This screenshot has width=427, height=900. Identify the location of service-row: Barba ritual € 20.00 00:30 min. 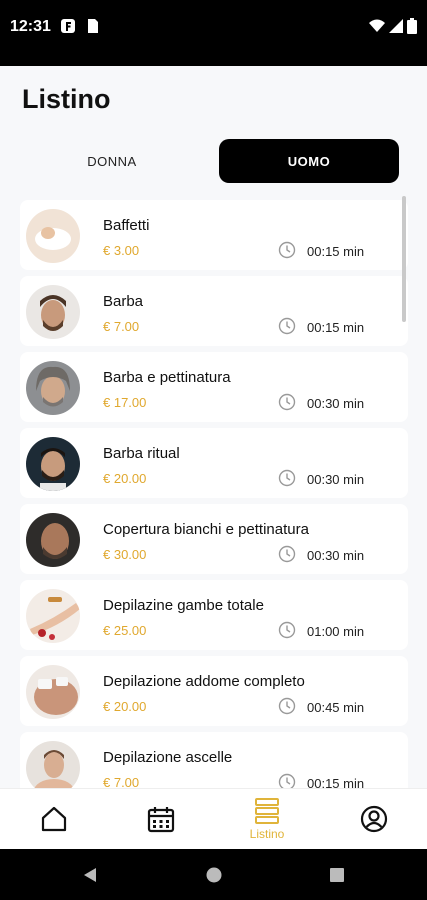
(214, 463).